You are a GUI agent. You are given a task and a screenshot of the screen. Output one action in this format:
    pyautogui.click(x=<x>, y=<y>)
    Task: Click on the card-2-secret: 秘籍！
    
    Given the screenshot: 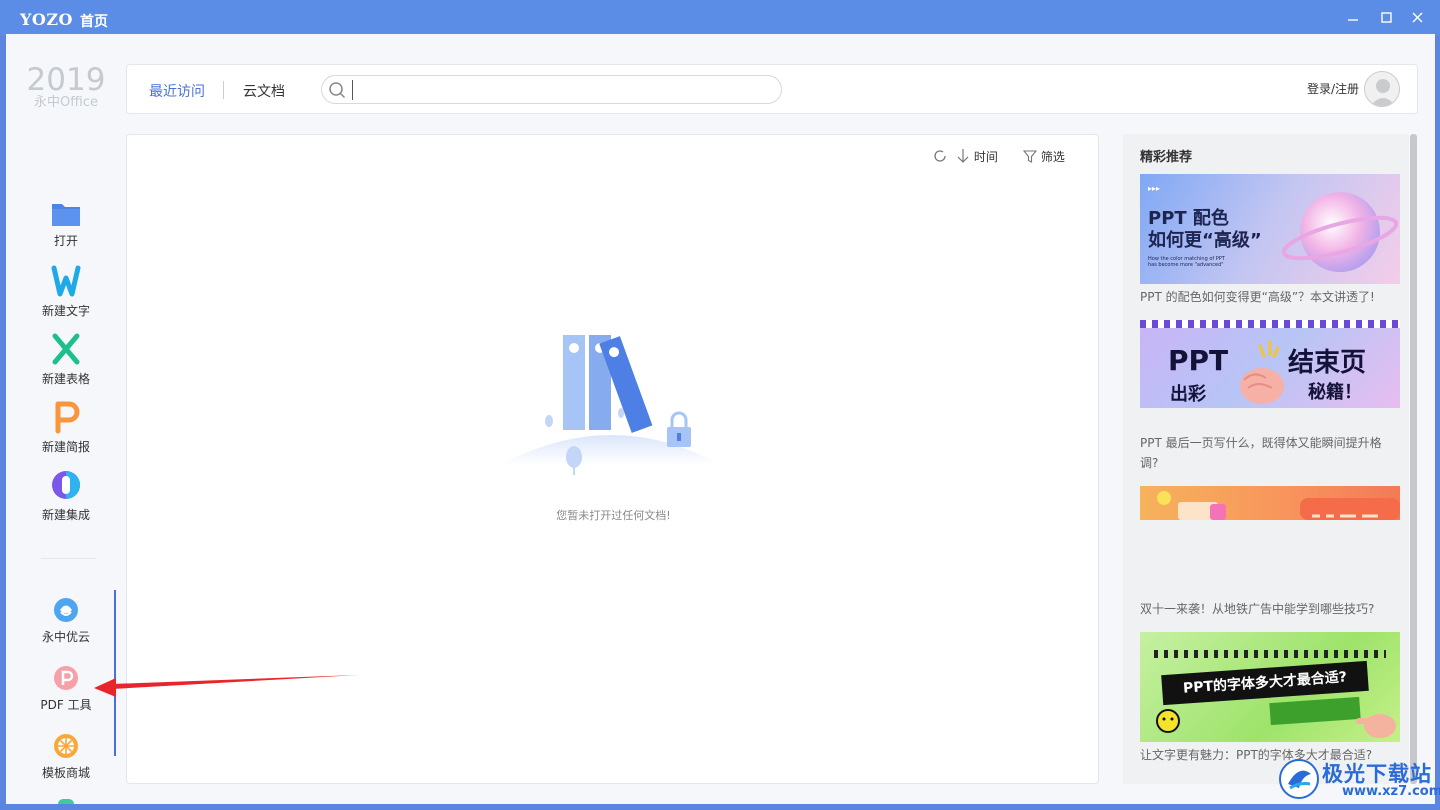 What is the action you would take?
    pyautogui.click(x=1335, y=392)
    